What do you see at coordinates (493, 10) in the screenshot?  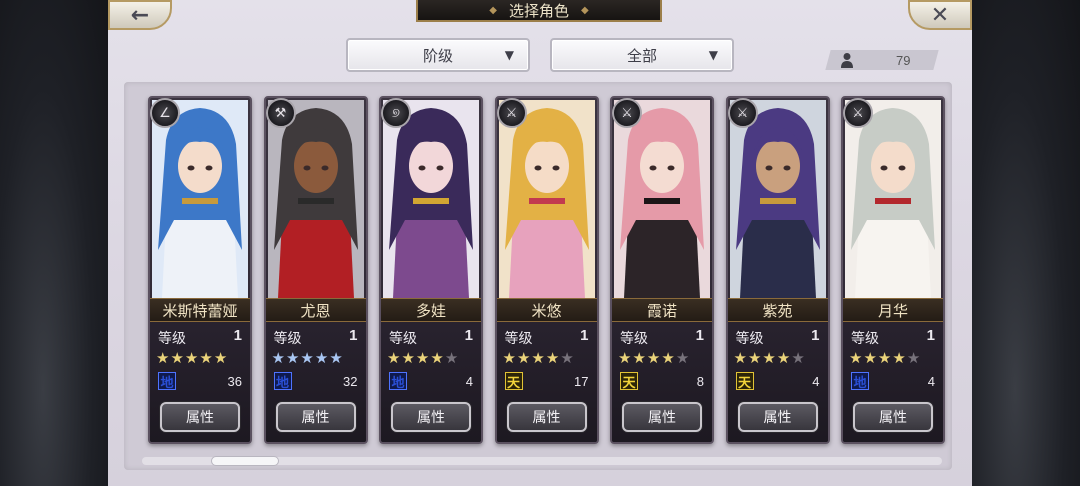 I see `title-ornament-left-icon: ◆` at bounding box center [493, 10].